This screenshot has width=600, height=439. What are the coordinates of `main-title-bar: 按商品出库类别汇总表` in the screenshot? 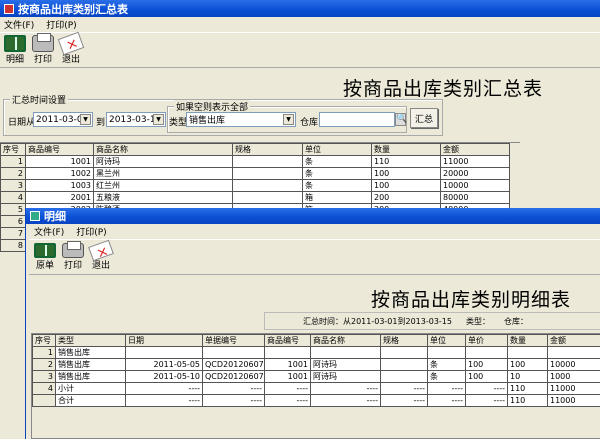 It's located at (300, 8).